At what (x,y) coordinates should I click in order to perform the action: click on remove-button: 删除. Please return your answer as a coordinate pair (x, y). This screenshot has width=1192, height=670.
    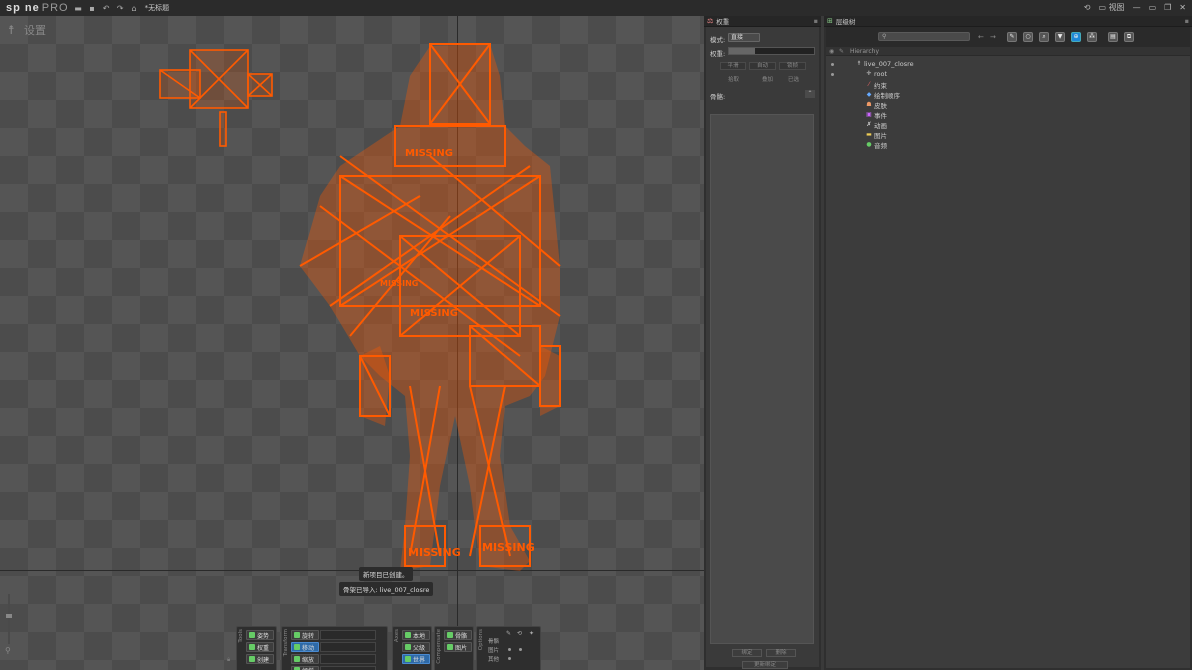
    Looking at the image, I should click on (781, 653).